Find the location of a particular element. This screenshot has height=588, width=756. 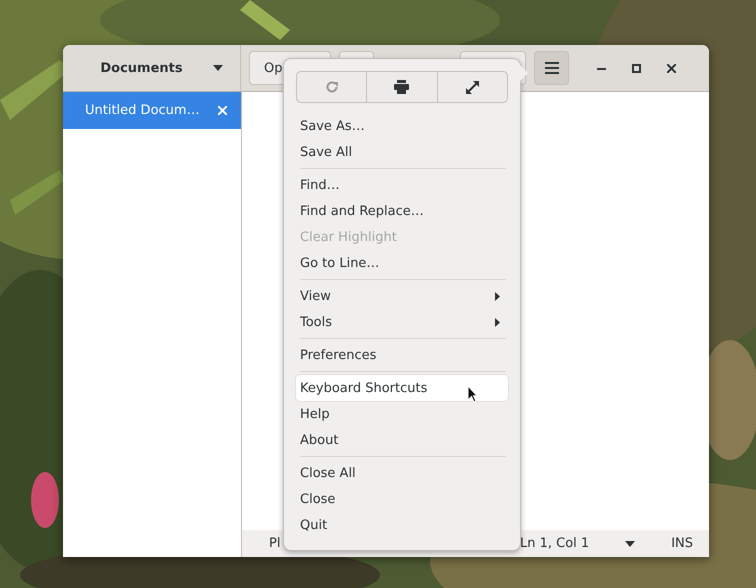

menu-item-label: Clear Highlight is located at coordinates (348, 237).